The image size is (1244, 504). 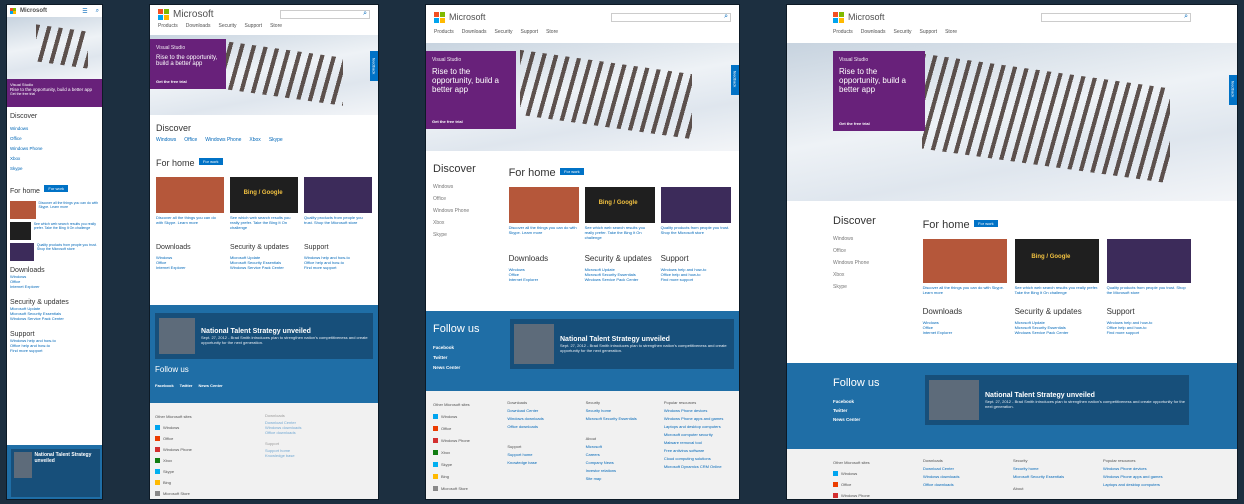 What do you see at coordinates (84, 11) in the screenshot?
I see `menu-icon: ☰` at bounding box center [84, 11].